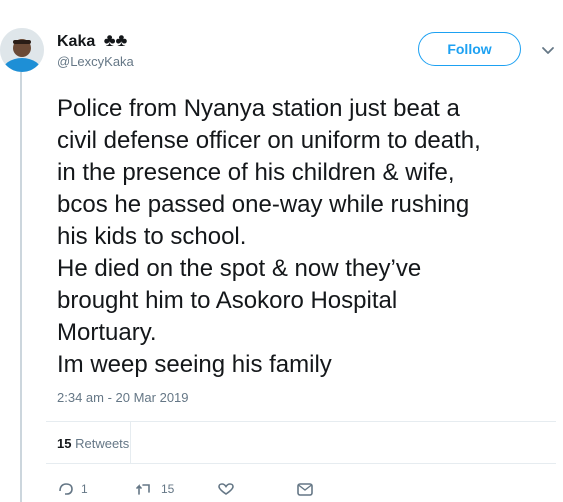 The width and height of the screenshot is (563, 502). Describe the element at coordinates (115, 40) in the screenshot. I see `club-emoji: ♣♣` at that location.